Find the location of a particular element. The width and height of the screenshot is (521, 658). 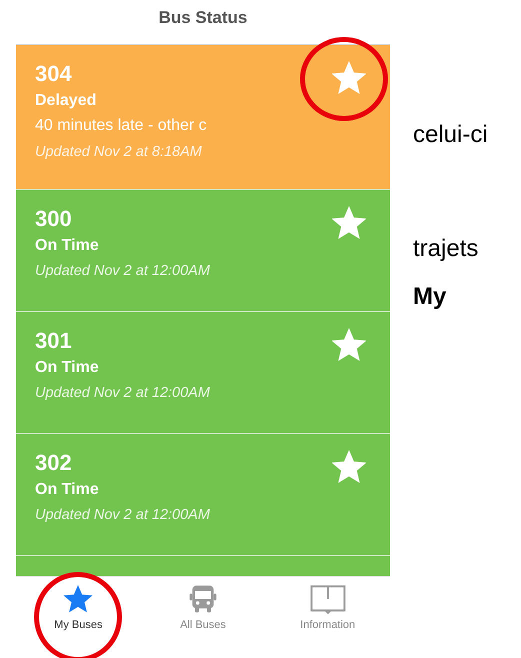

bus-number: 300 is located at coordinates (53, 219).